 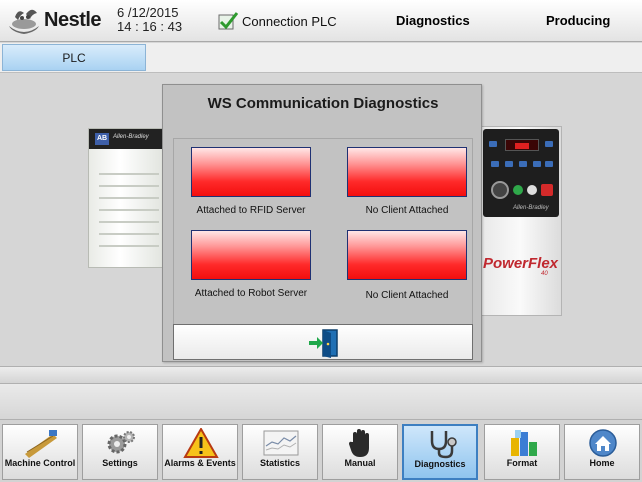 I want to click on nav-label: Alarms & Events, so click(x=200, y=463).